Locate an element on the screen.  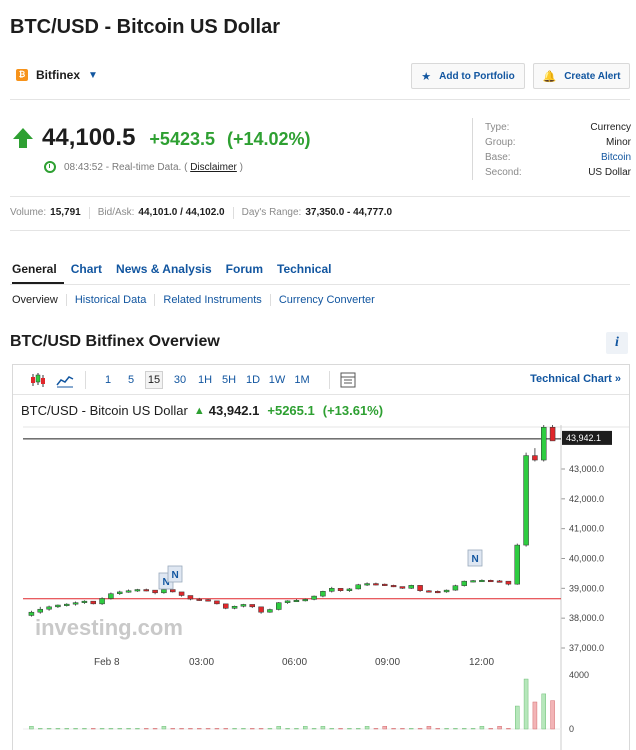
interval-5-button: 5 is located at coordinates (131, 380).